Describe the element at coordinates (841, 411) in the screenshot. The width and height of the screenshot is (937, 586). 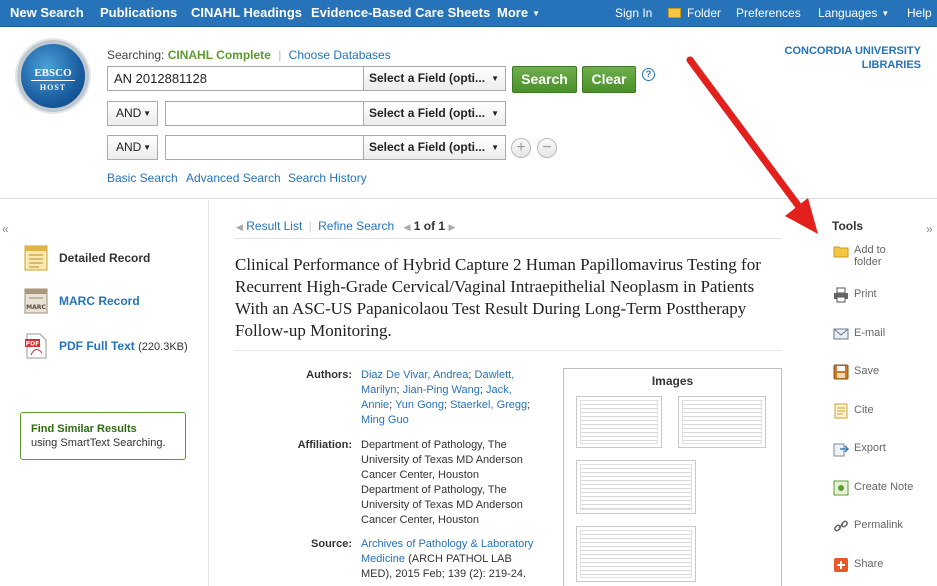
I see `cite-icon` at that location.